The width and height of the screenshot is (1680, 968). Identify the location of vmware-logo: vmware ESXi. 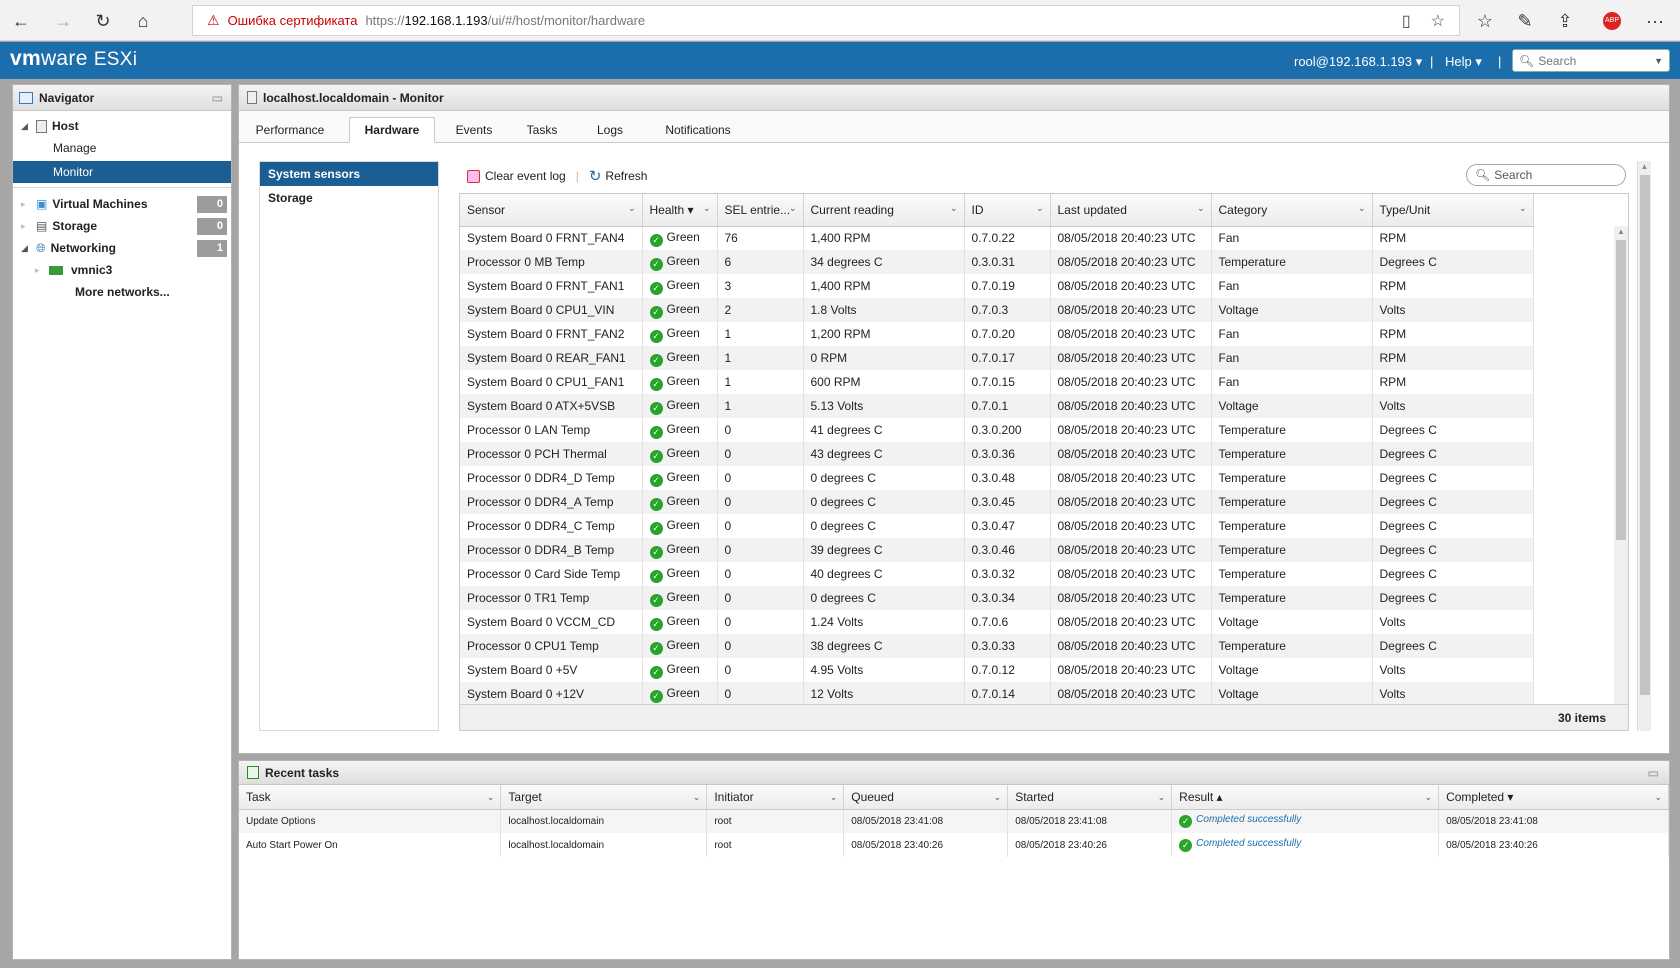
(74, 58).